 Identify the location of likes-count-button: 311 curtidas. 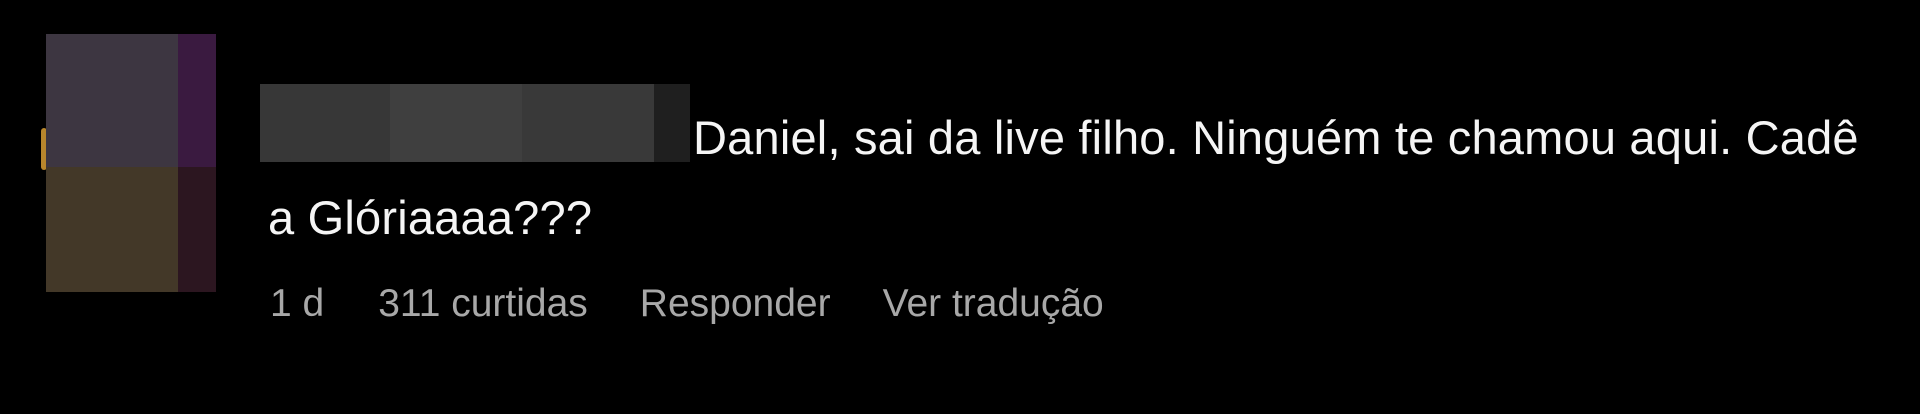
(483, 304).